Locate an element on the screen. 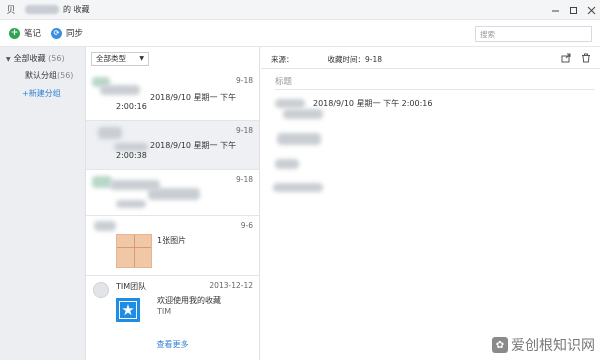  sidebar-item-default: 默认分组(56) is located at coordinates (49, 75).